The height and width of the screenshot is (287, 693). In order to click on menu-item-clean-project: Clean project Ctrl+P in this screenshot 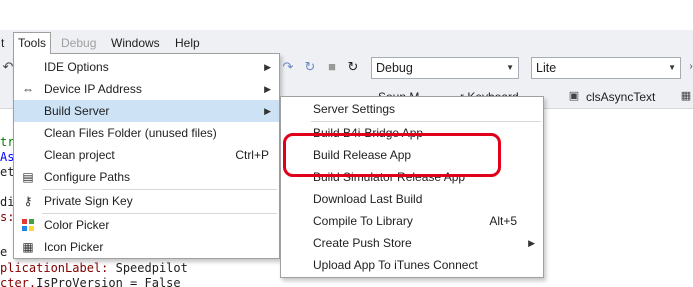, I will do `click(146, 155)`.